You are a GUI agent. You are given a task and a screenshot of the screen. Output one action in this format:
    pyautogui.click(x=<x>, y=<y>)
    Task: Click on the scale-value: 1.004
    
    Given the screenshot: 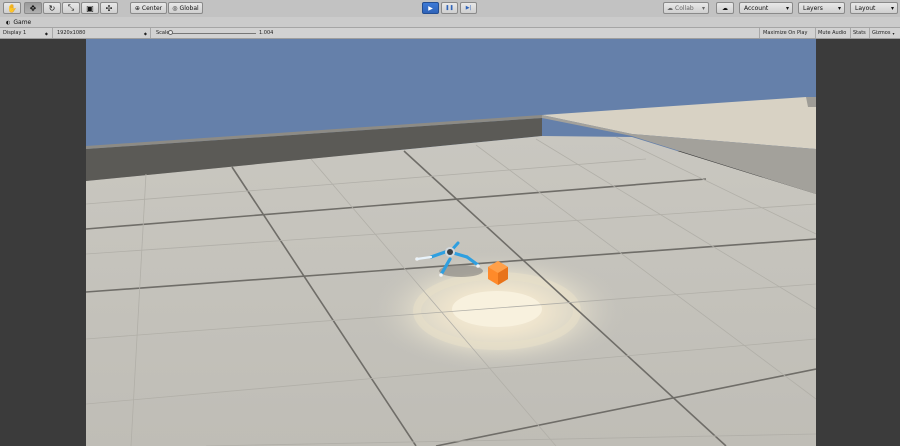 What is the action you would take?
    pyautogui.click(x=266, y=33)
    